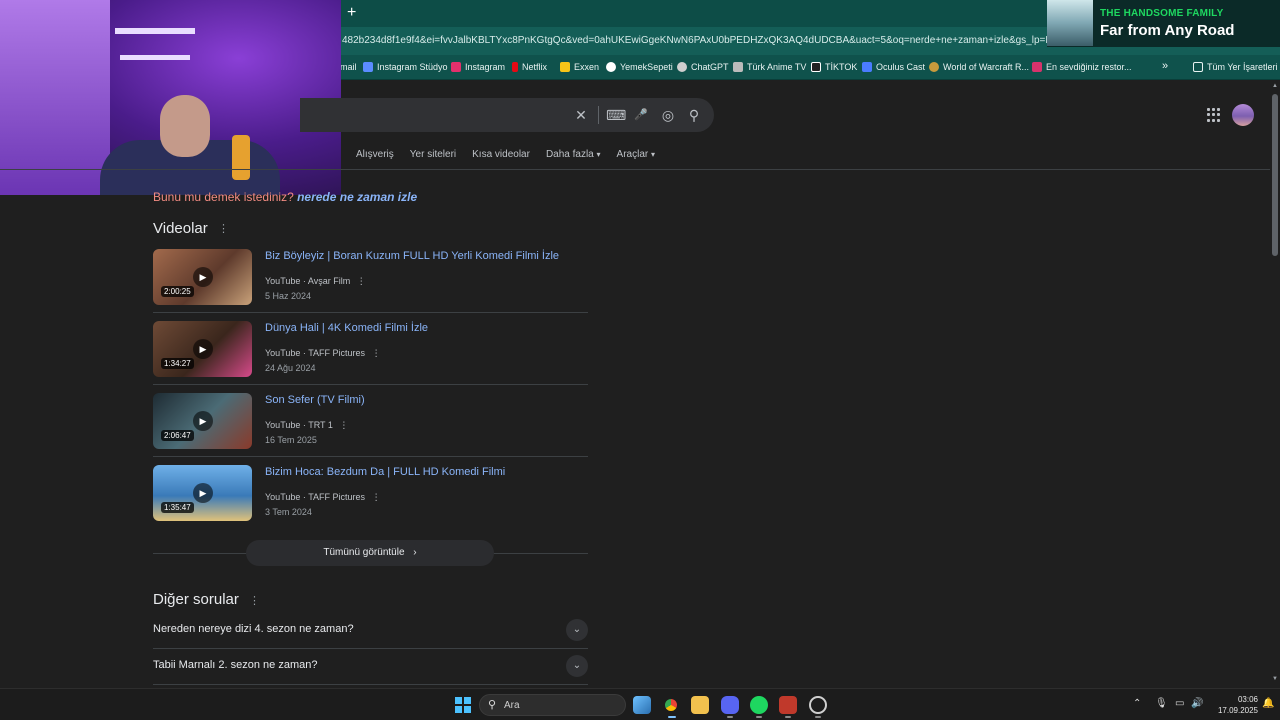  I want to click on bookmark-chatgpt: ChatGPT, so click(703, 67).